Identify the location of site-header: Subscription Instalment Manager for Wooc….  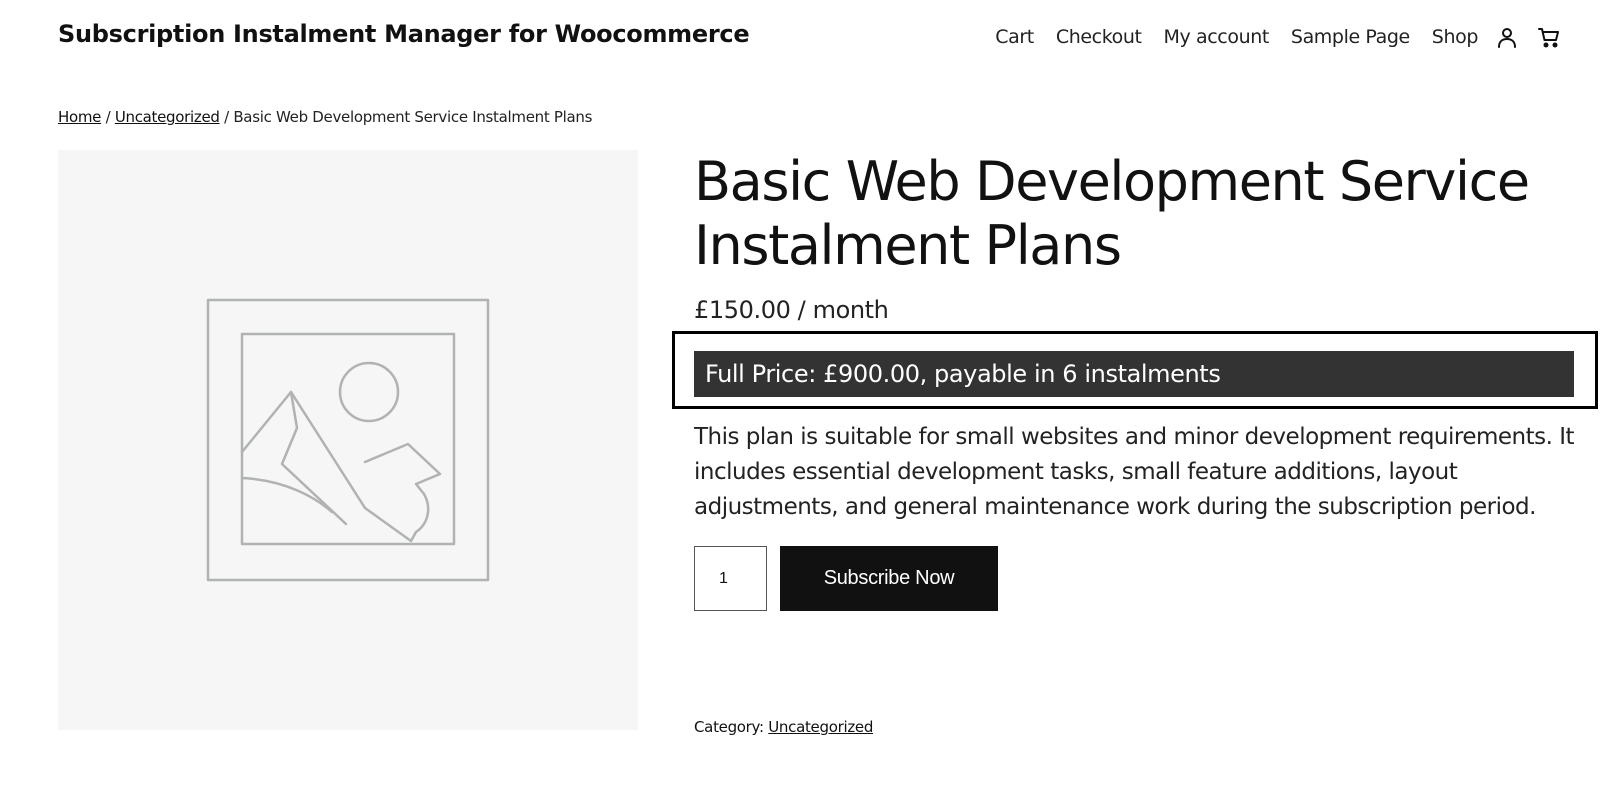
(807, 40).